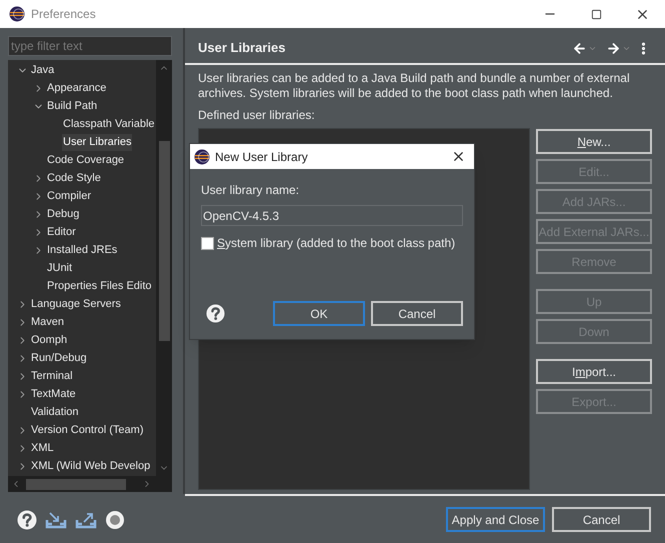 Image resolution: width=665 pixels, height=543 pixels. I want to click on back-icon, so click(579, 48).